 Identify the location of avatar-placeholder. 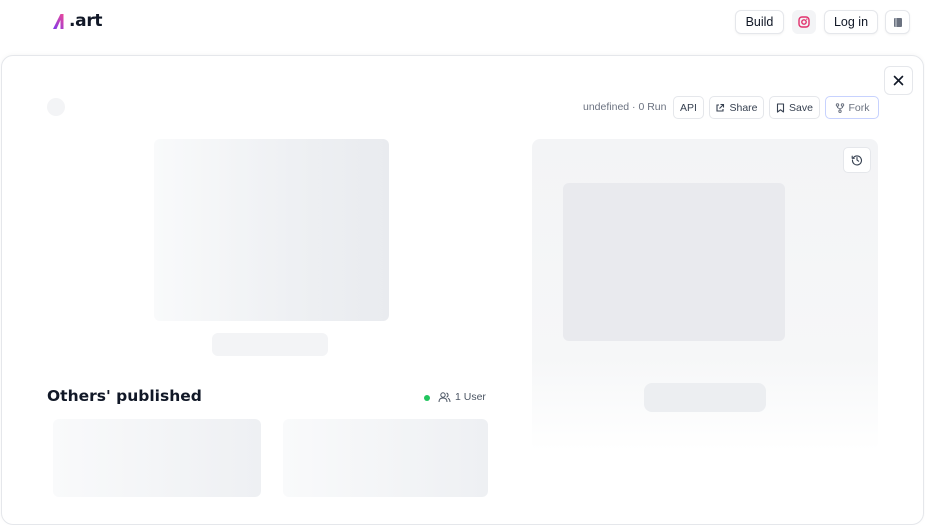
(56, 107).